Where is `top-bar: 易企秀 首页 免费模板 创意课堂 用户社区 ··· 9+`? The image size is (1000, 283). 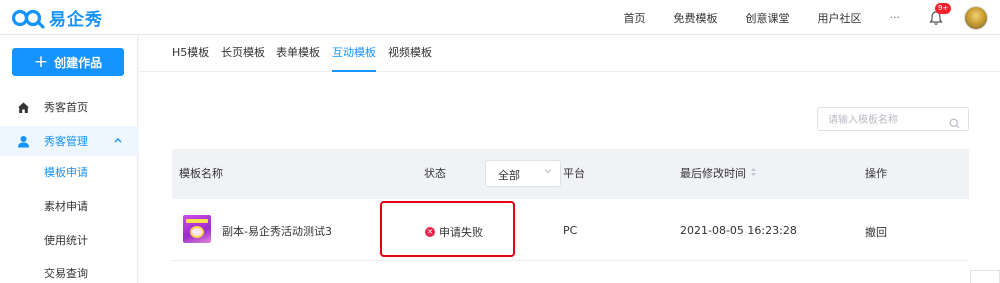
top-bar: 易企秀 首页 免费模板 创意课堂 用户社区 ··· 9+ is located at coordinates (500, 17).